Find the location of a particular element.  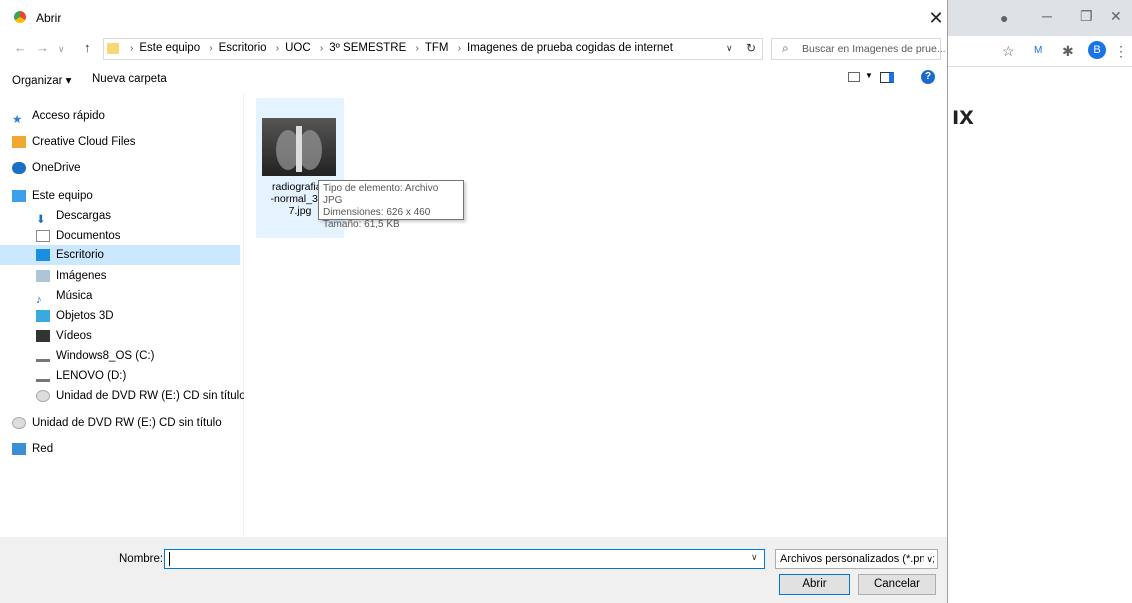

minimize-icon: ─ is located at coordinates (1047, 16).